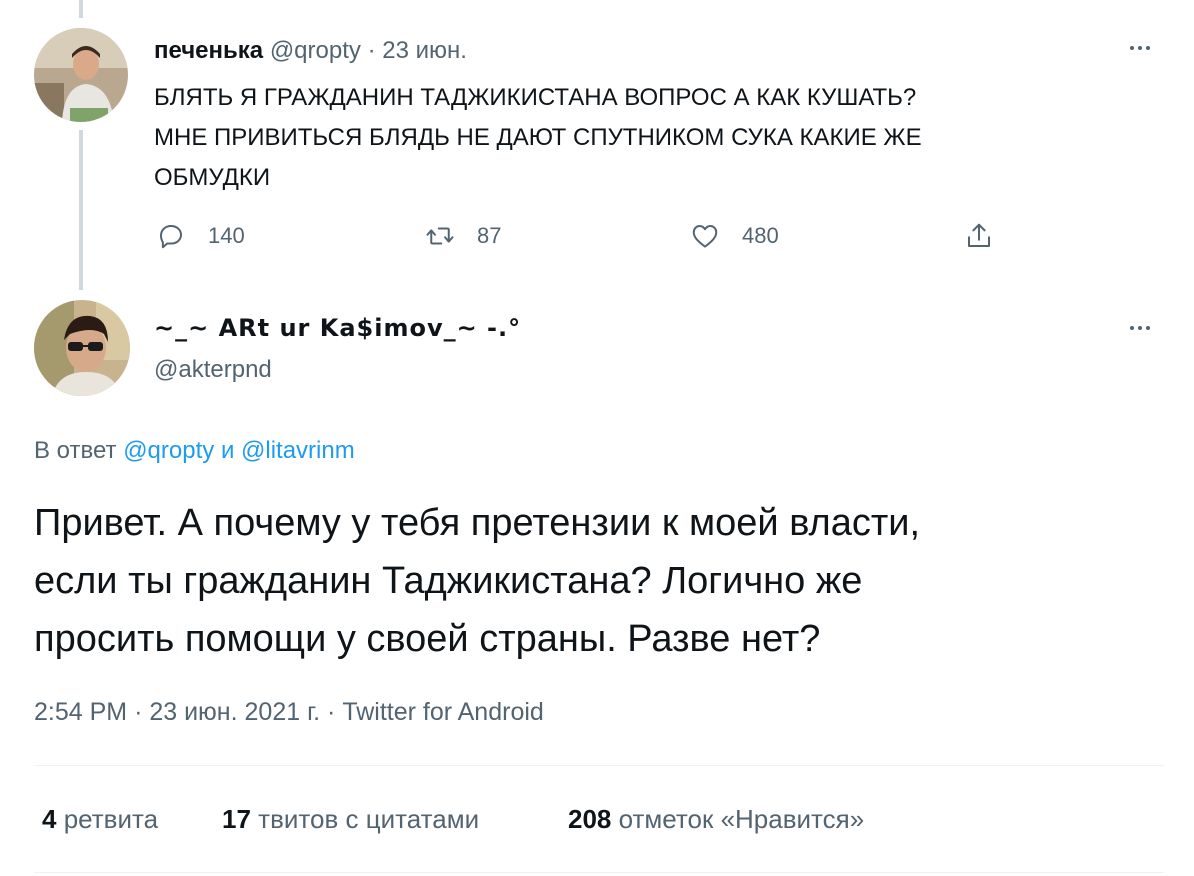 This screenshot has width=1194, height=876. I want to click on reply-icon, so click(171, 237).